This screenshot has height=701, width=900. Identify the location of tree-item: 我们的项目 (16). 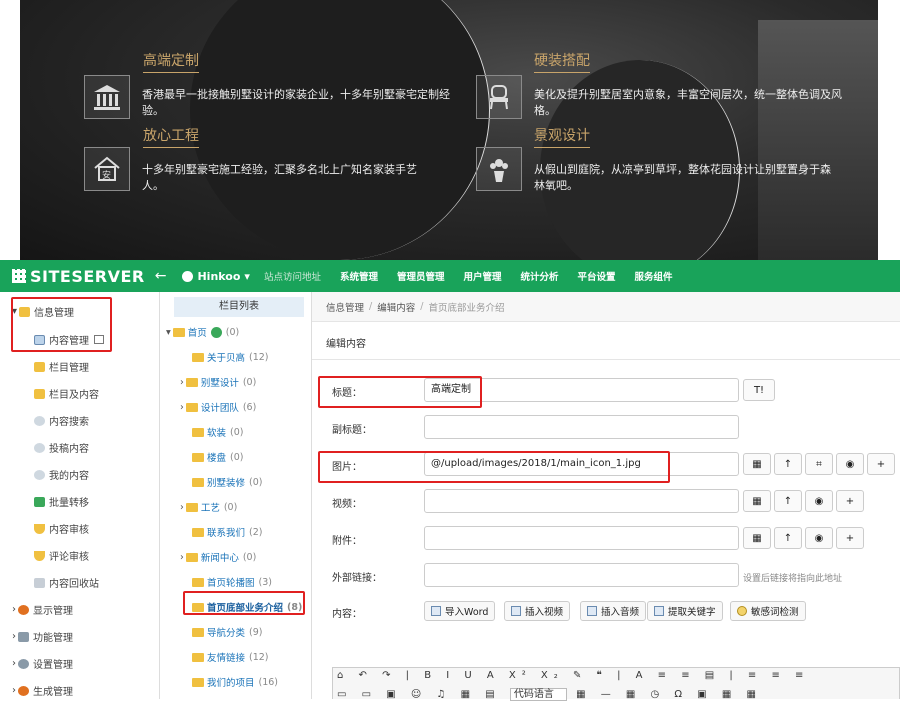
(235, 682).